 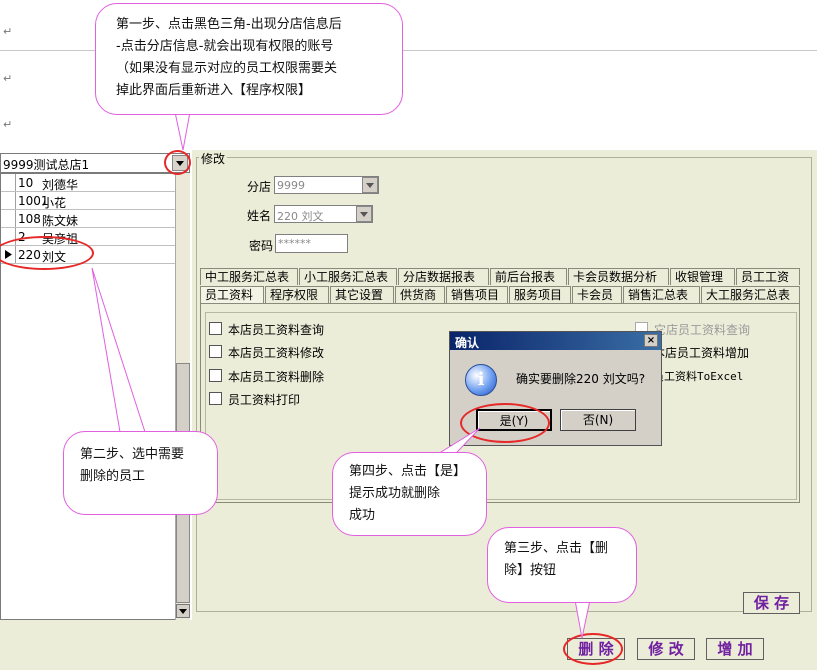 What do you see at coordinates (113, 476) in the screenshot?
I see `callout-line: 删除的员工` at bounding box center [113, 476].